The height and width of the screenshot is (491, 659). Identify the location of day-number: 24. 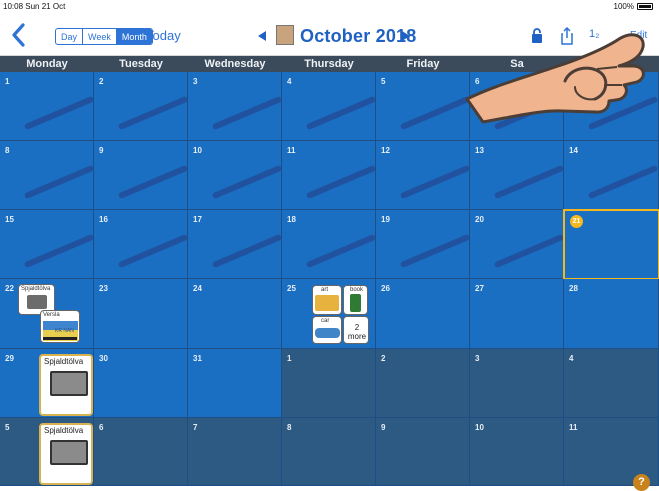
(197, 288).